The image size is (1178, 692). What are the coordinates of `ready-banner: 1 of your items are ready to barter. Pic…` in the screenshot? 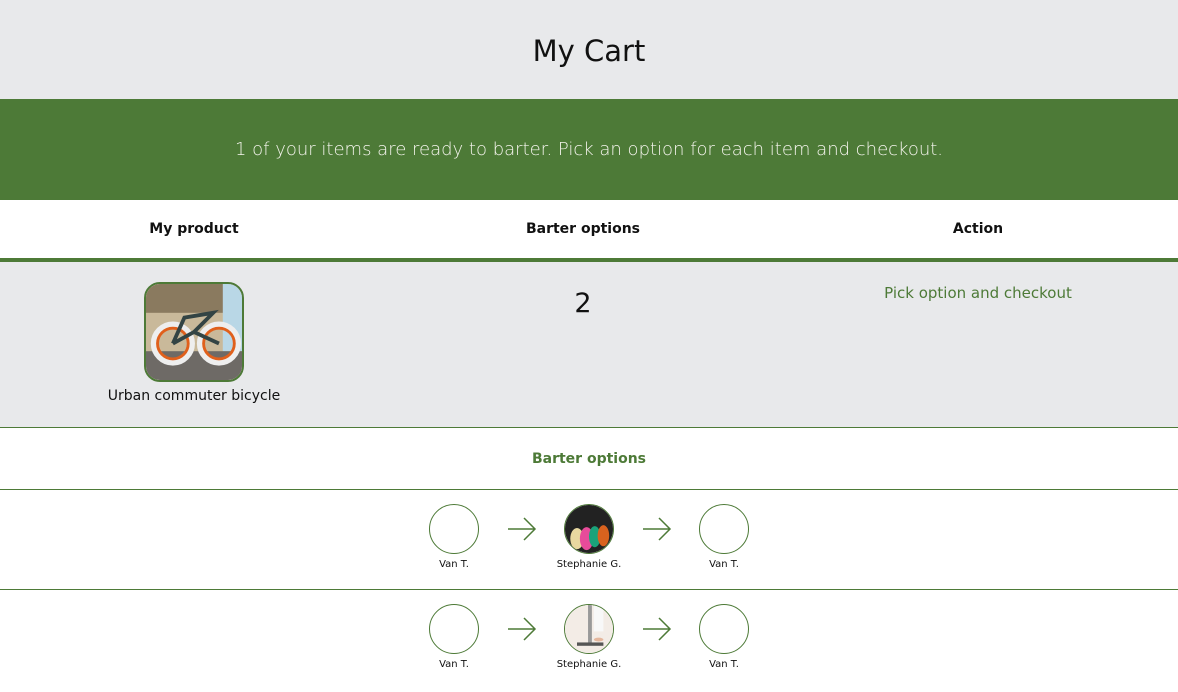 It's located at (589, 149).